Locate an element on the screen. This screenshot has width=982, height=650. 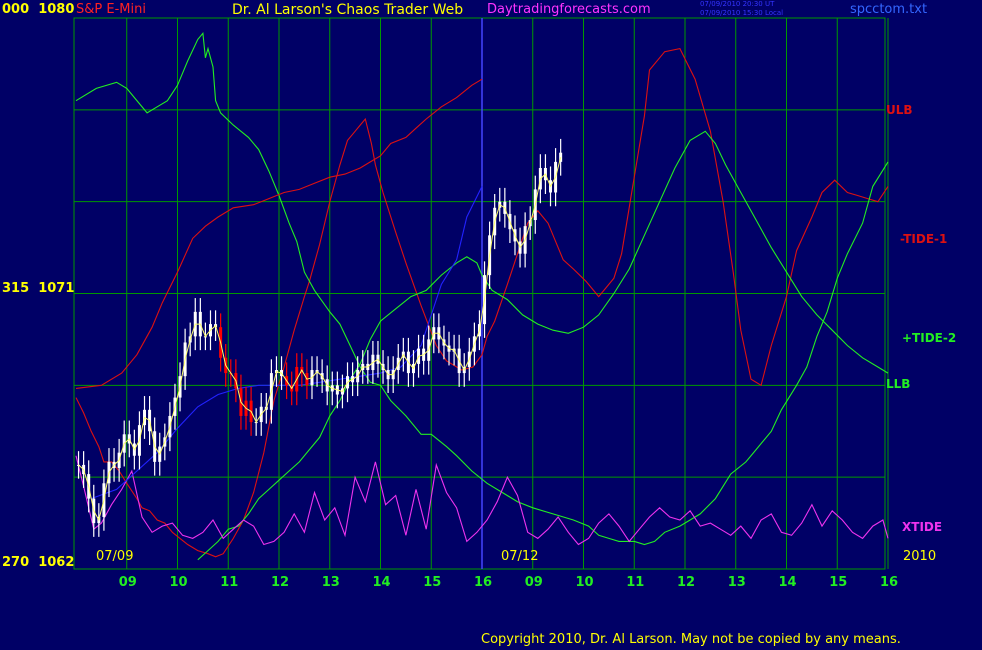
mid-price-label: 315 1071 is located at coordinates (38, 288).